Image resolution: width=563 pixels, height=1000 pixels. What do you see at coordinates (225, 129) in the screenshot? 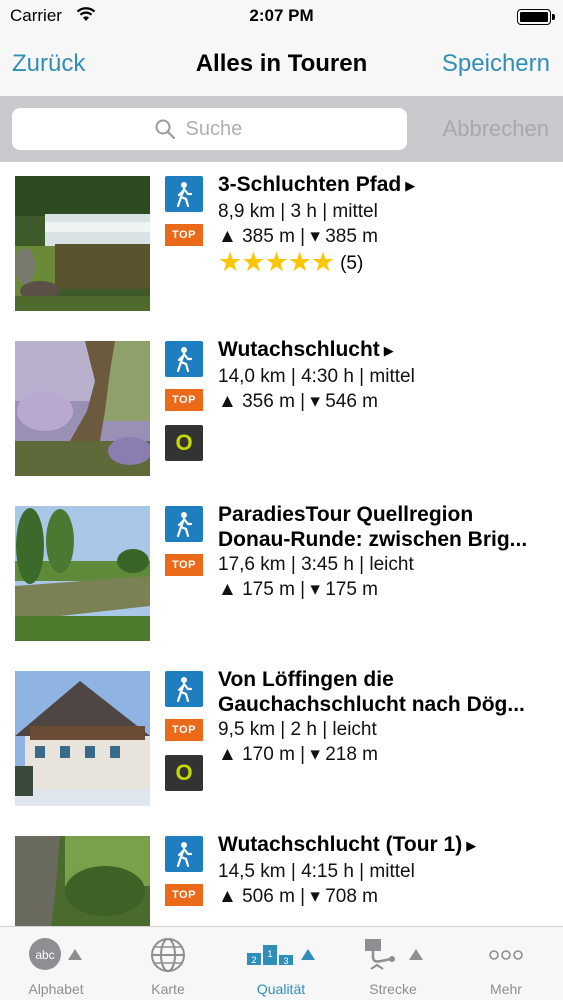
I see `search-input` at bounding box center [225, 129].